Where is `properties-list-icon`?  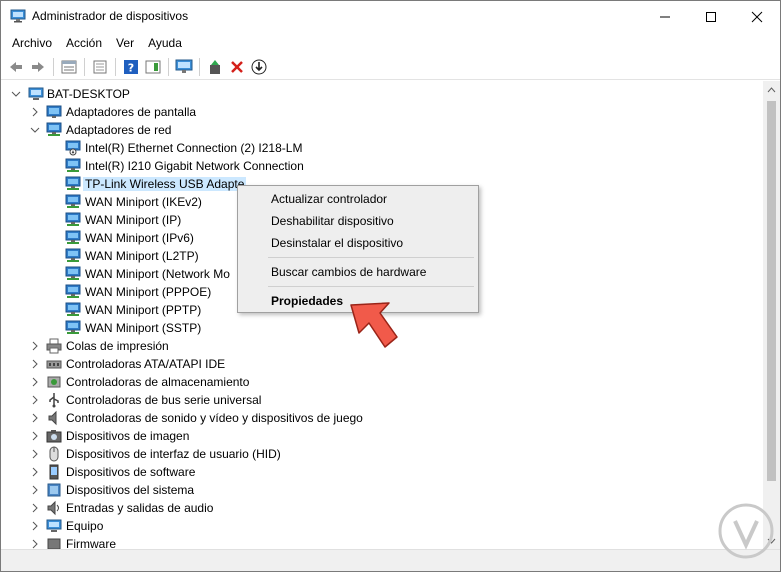
properties-list-icon is located at coordinates (69, 66).